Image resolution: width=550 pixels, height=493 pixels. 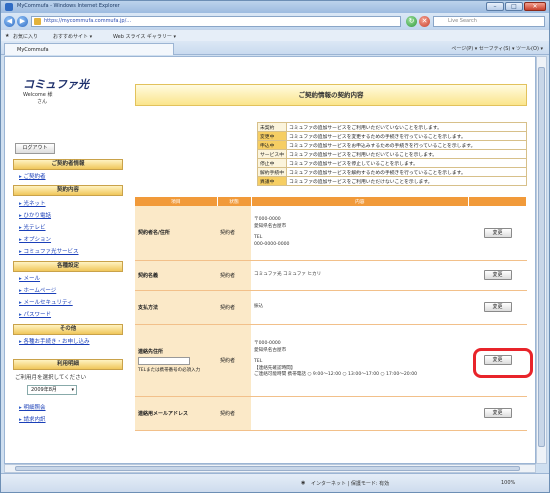 What do you see at coordinates (35, 148) in the screenshot?
I see `logout-button: ログアウト` at bounding box center [35, 148].